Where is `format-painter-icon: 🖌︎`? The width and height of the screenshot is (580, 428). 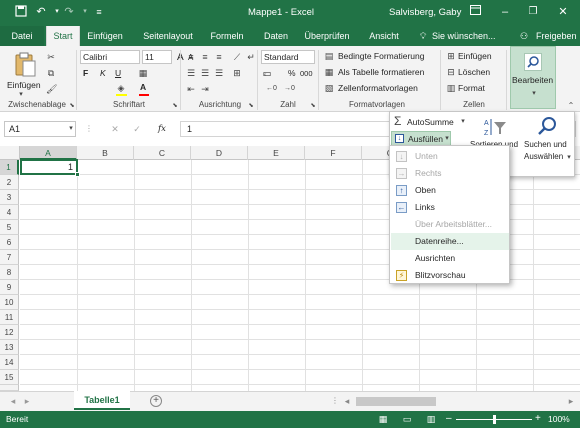
format-painter-icon: 🖌︎ is located at coordinates (51, 89).